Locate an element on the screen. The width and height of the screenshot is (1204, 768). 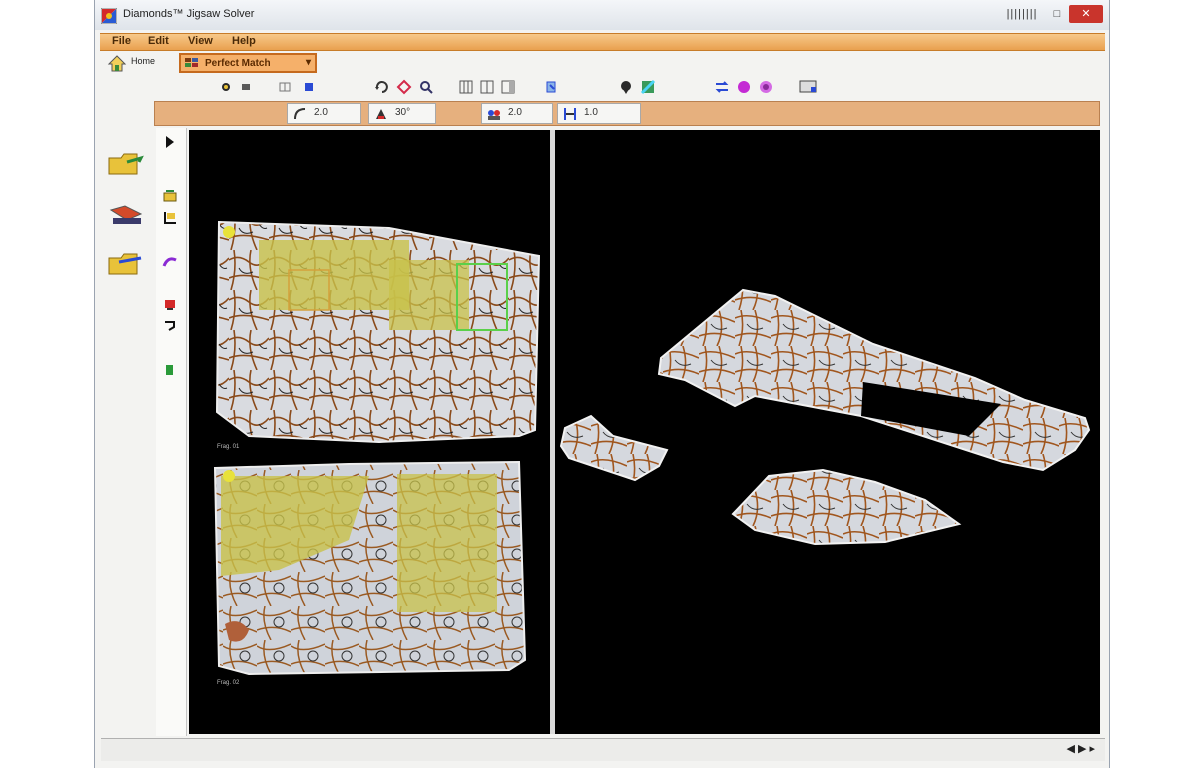
title-bar: Diamonds™ Jigsaw Solver |||||||| □ ✕ is located at coordinates (602, 15).